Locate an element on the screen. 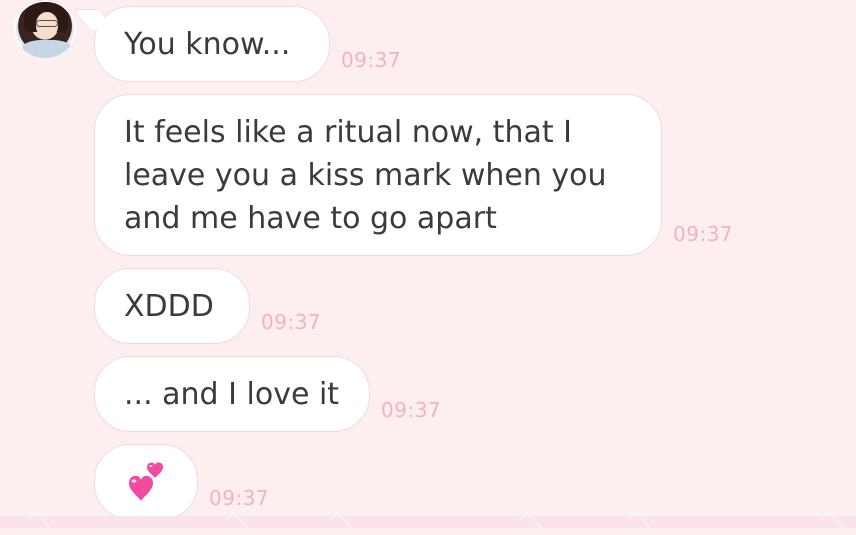 This screenshot has width=856, height=535. two-hearts-emoji is located at coordinates (146, 481).